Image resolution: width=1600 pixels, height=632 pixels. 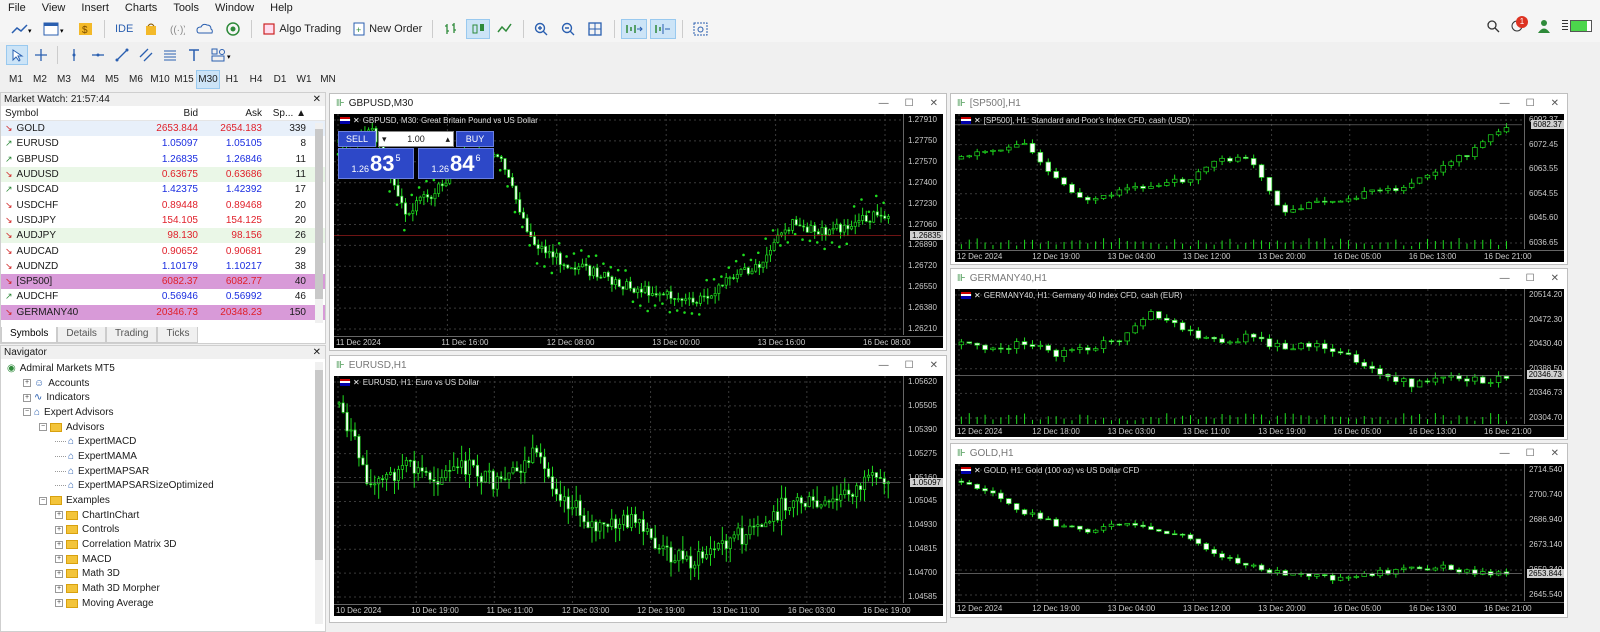 I want to click on market-watch-row: ↘ AUDUSD 0.63675 0.63686 11, so click(x=163, y=174).